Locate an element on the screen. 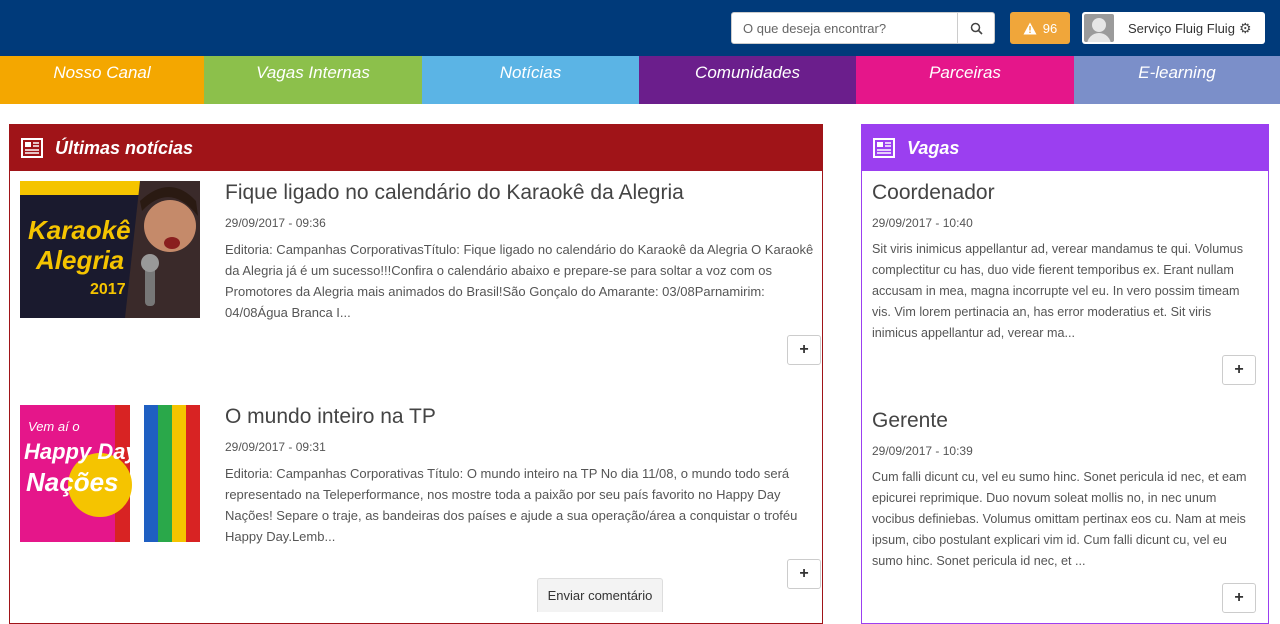 The width and height of the screenshot is (1280, 624). news-thumbnail: Vem aí o Happy Day Nações is located at coordinates (110, 473).